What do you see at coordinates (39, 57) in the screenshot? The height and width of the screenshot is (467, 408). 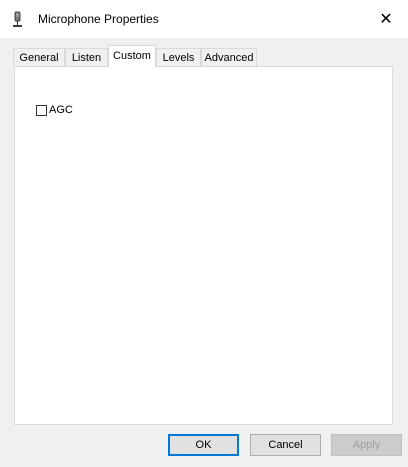 I see `tab-general: General` at bounding box center [39, 57].